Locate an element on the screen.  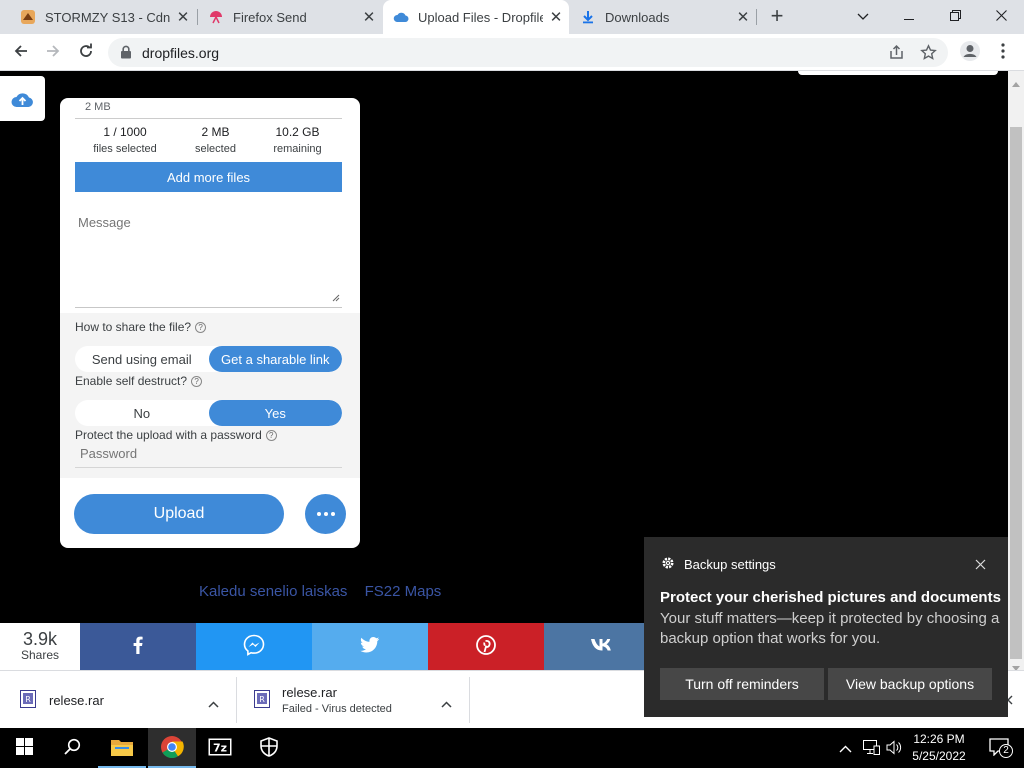
forward-button is located at coordinates (53, 52).